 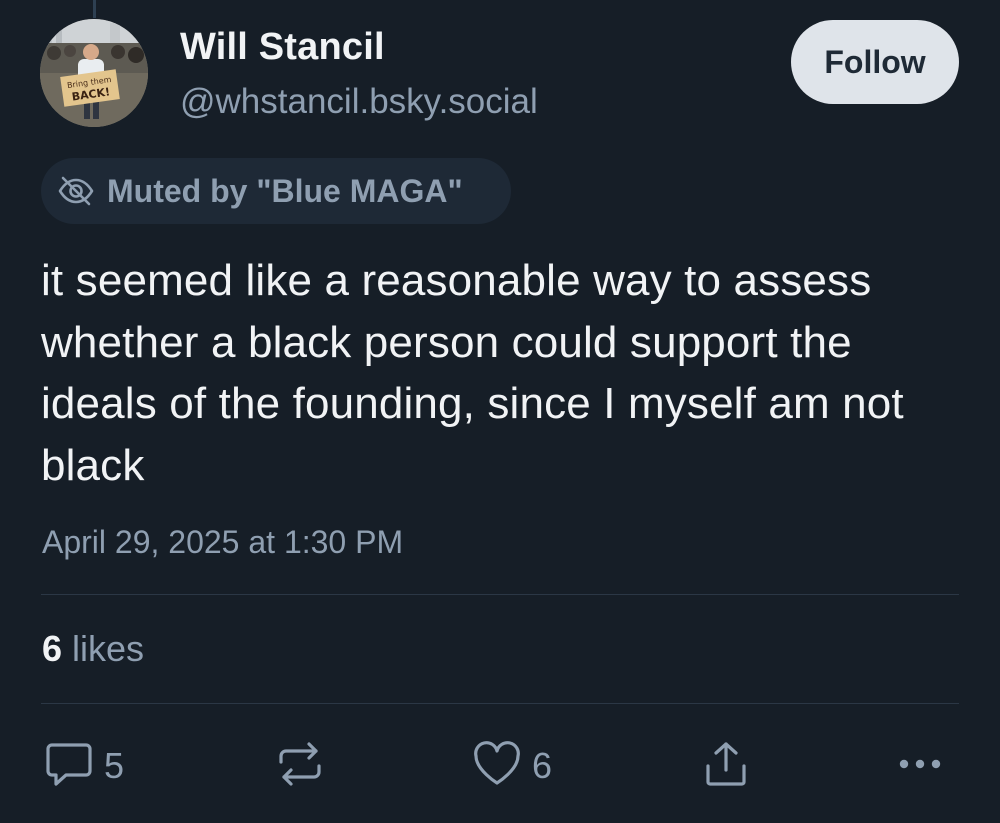 I want to click on more-dots-icon, so click(x=920, y=766).